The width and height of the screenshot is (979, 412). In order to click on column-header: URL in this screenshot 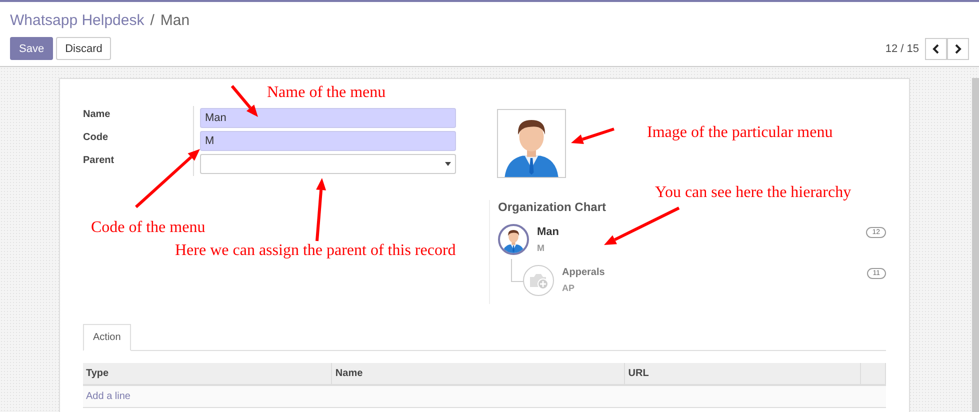, I will do `click(742, 374)`.